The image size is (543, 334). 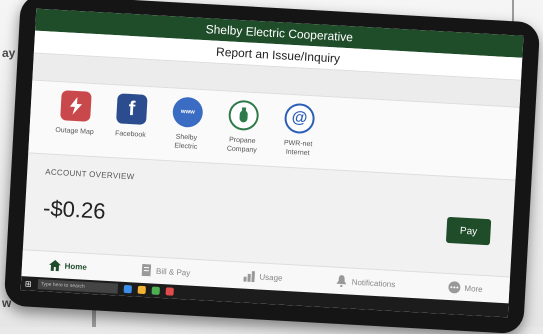 What do you see at coordinates (454, 287) in the screenshot?
I see `more-dots-icon` at bounding box center [454, 287].